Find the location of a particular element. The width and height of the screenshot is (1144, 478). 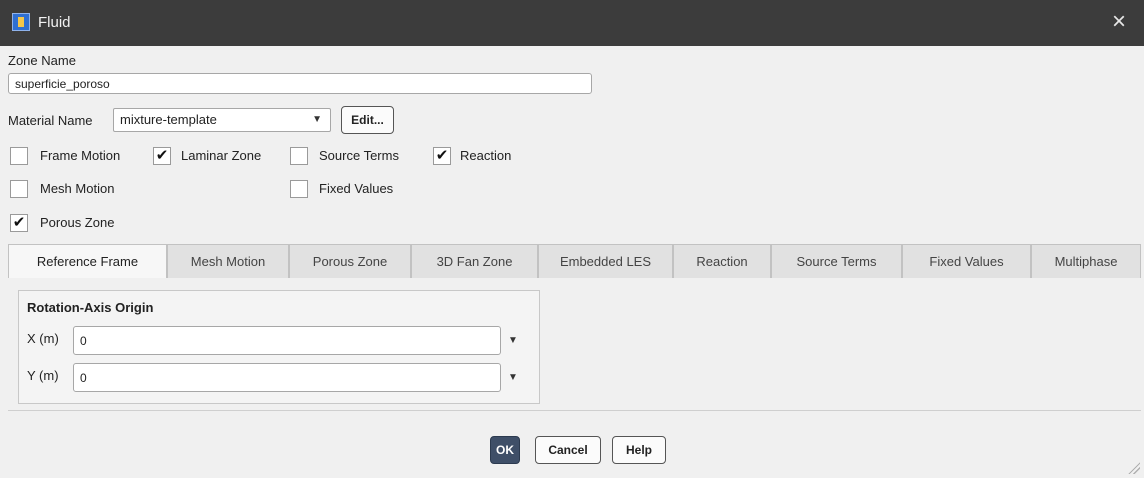

y-origin-label: Y (m) is located at coordinates (43, 375).